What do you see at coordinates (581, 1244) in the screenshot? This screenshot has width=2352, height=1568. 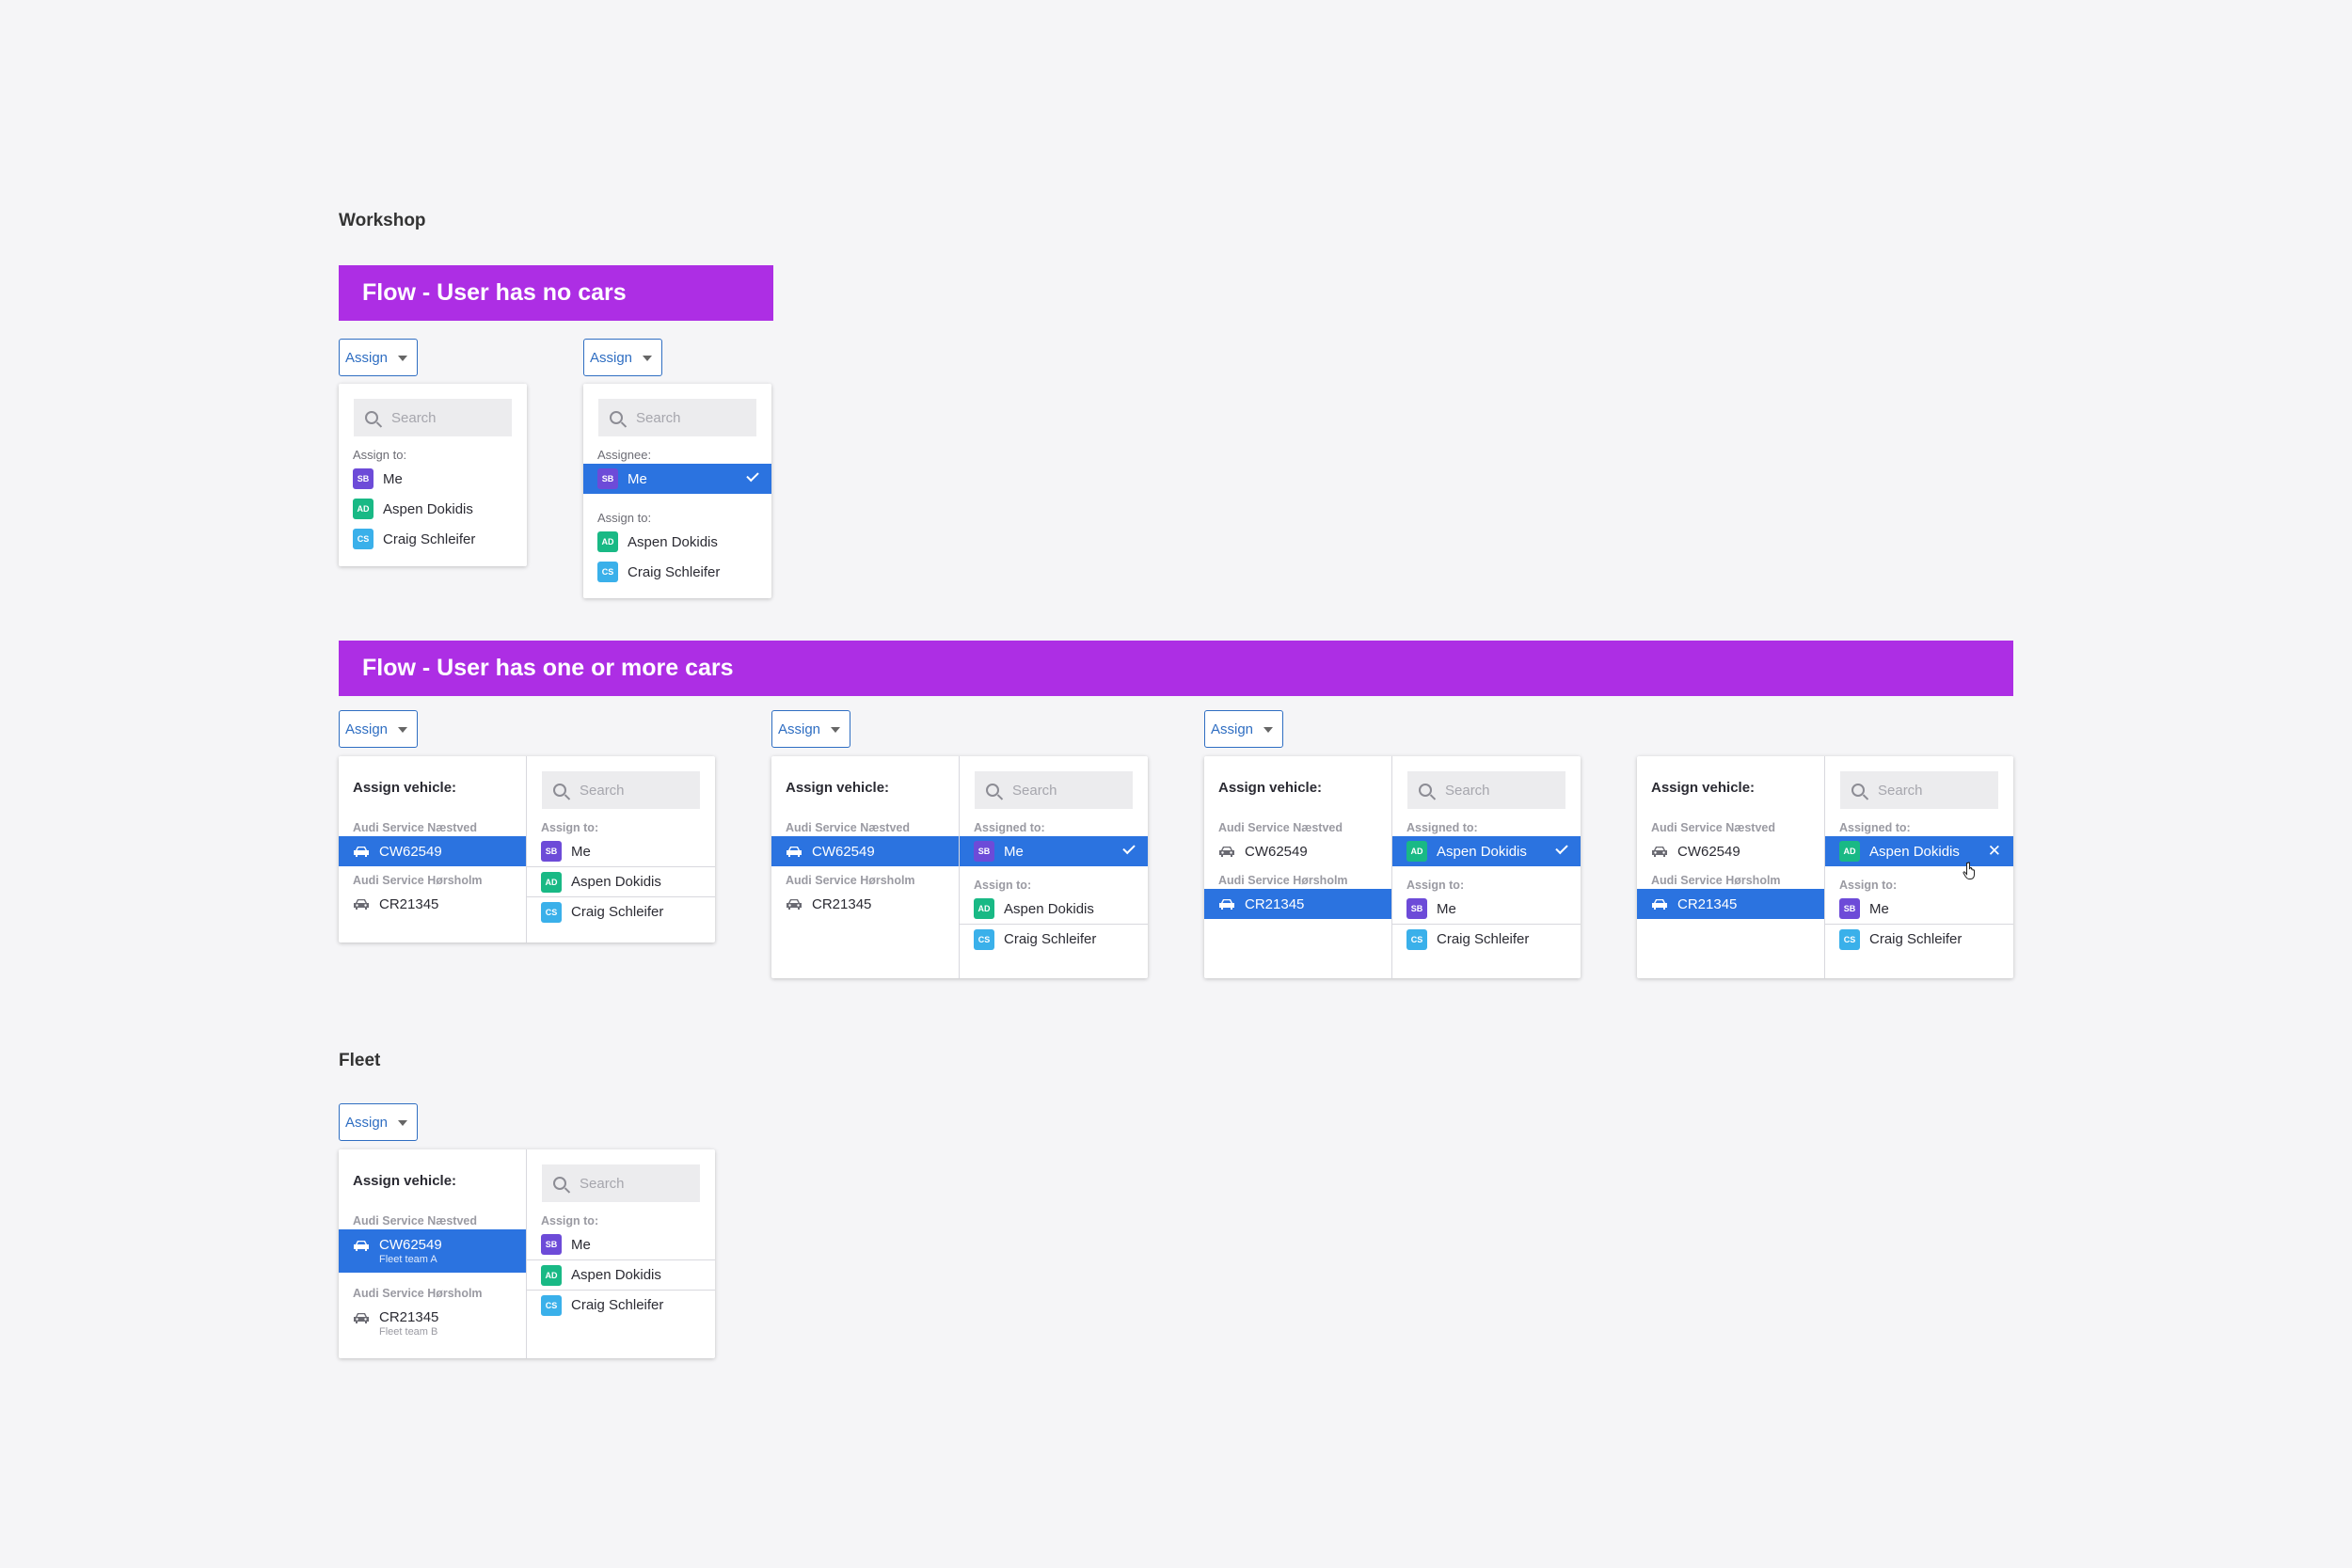 I see `person-name: Me` at bounding box center [581, 1244].